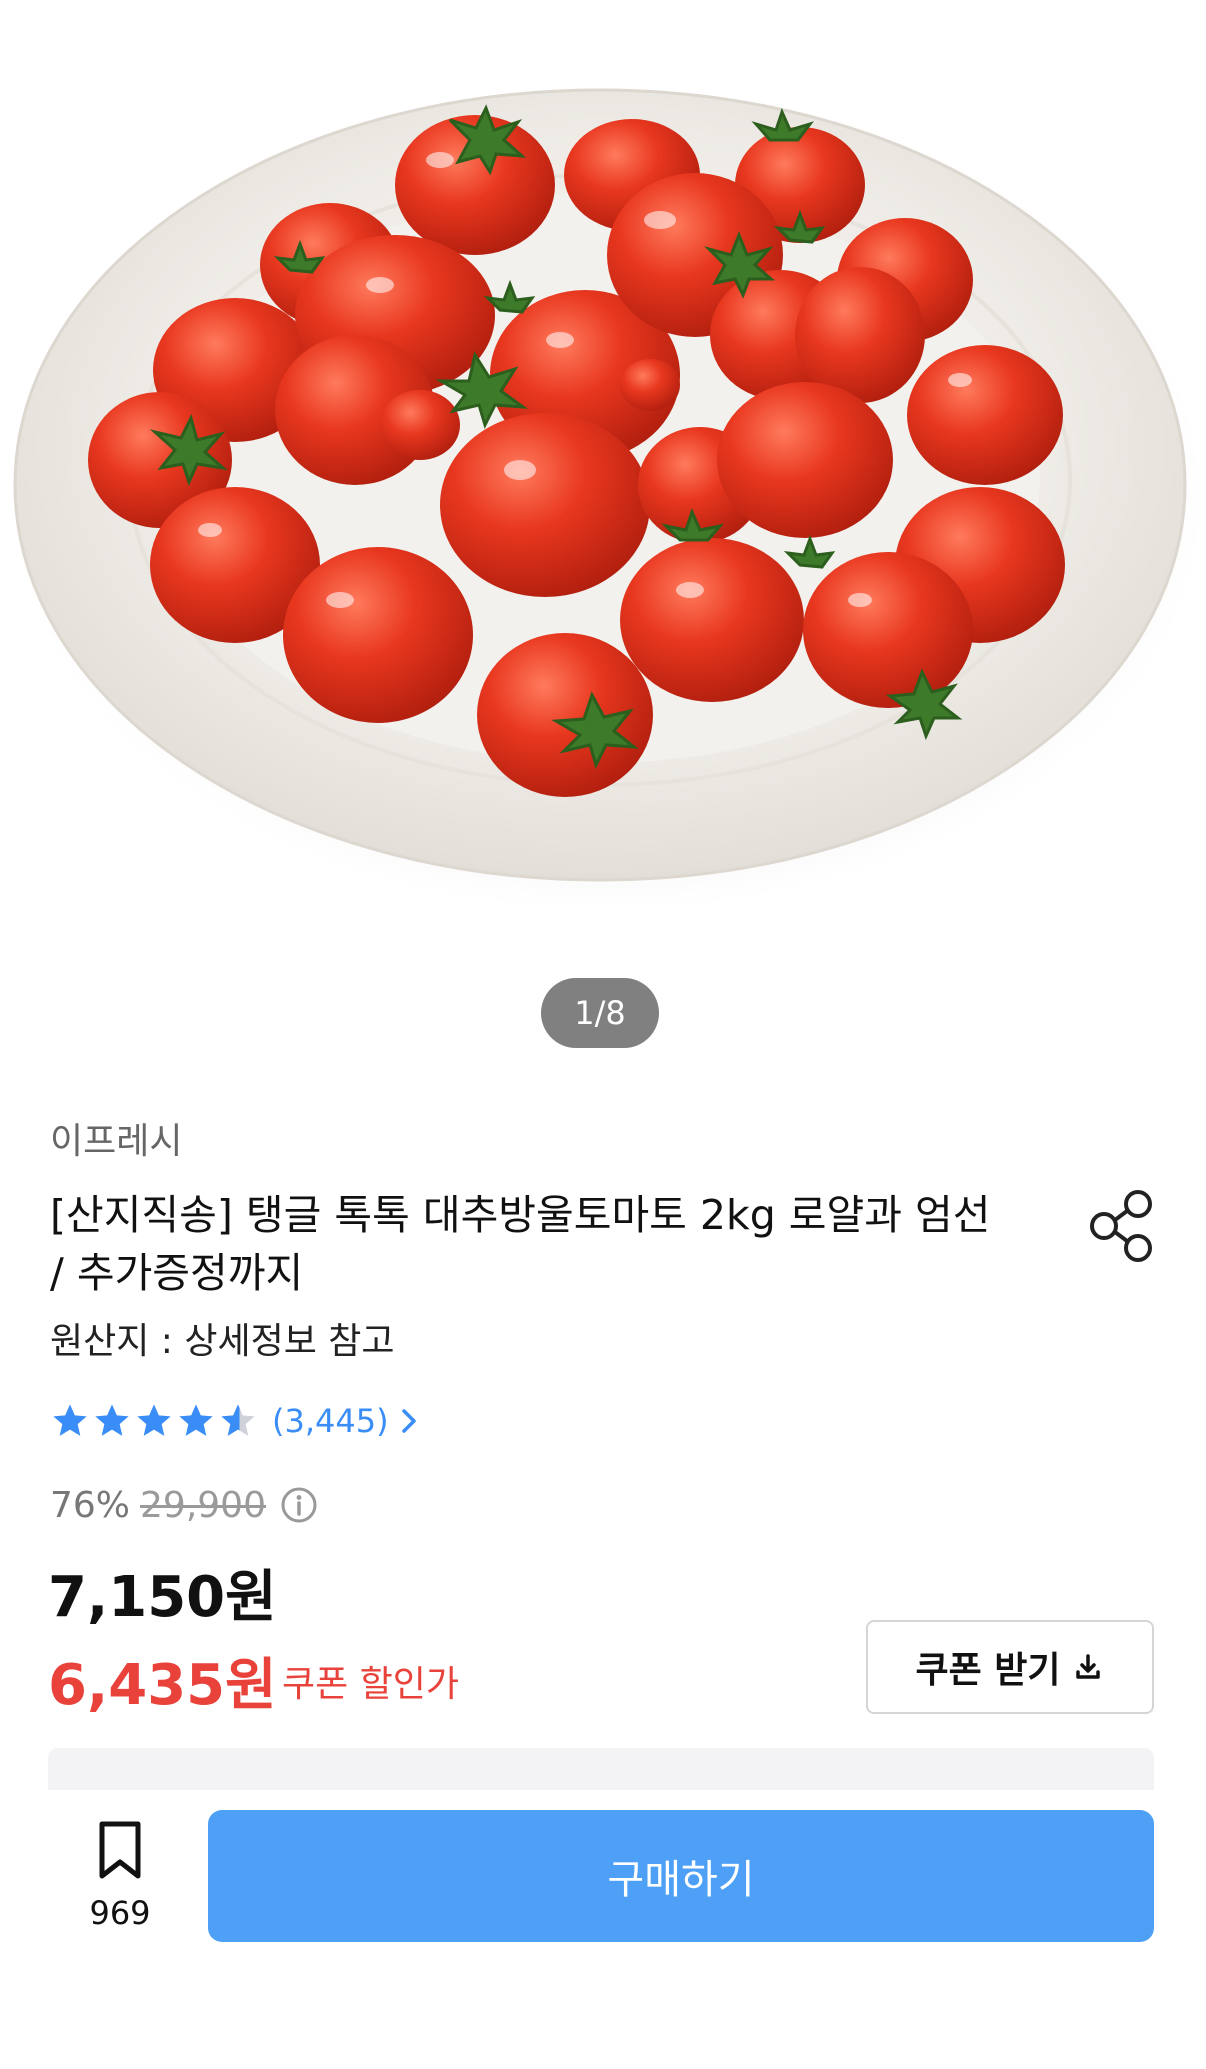 The height and width of the screenshot is (2069, 1206). Describe the element at coordinates (330, 1421) in the screenshot. I see `review-count: (3,445)` at that location.